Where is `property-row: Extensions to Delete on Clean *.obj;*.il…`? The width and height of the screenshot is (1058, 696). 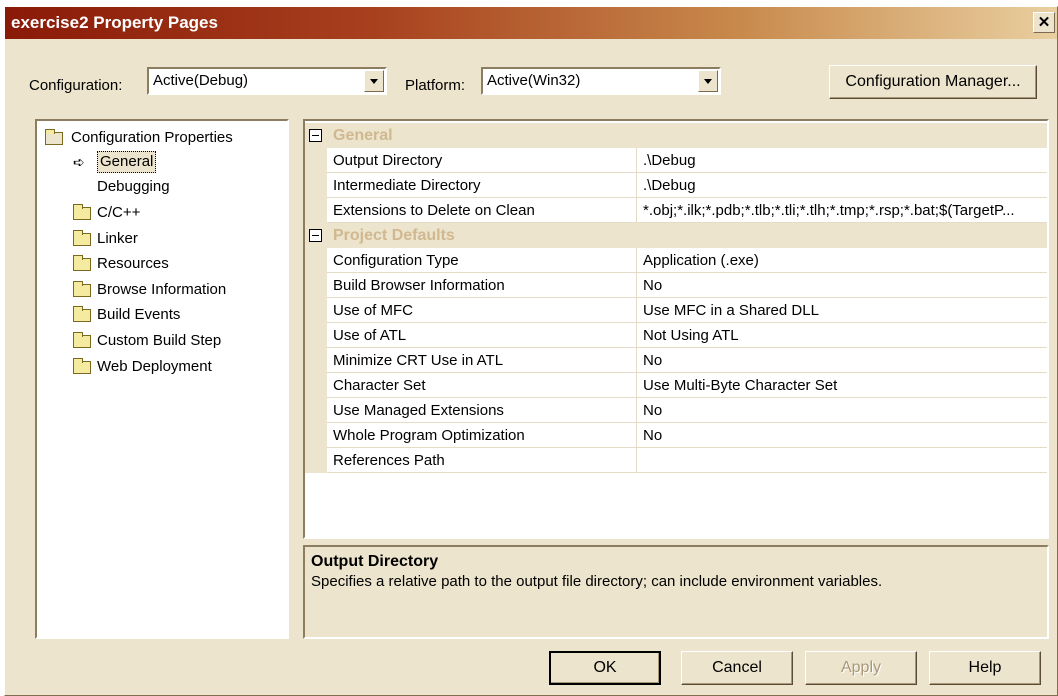 property-row: Extensions to Delete on Clean *.obj;*.il… is located at coordinates (676, 210).